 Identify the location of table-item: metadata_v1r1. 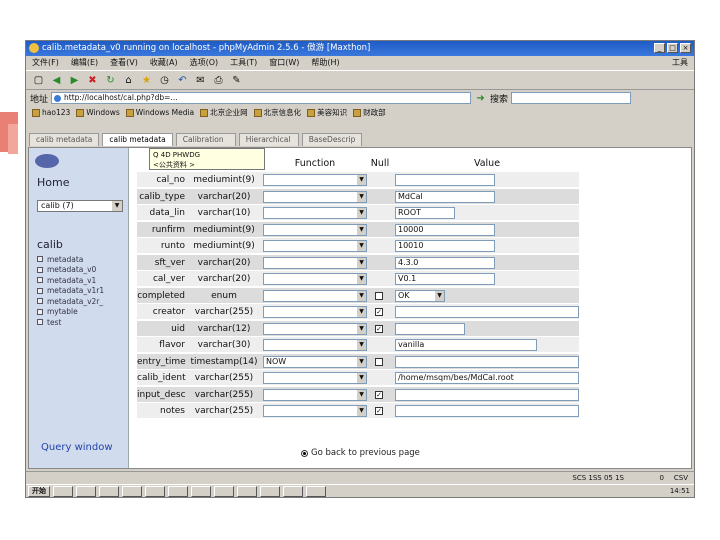
(70, 291).